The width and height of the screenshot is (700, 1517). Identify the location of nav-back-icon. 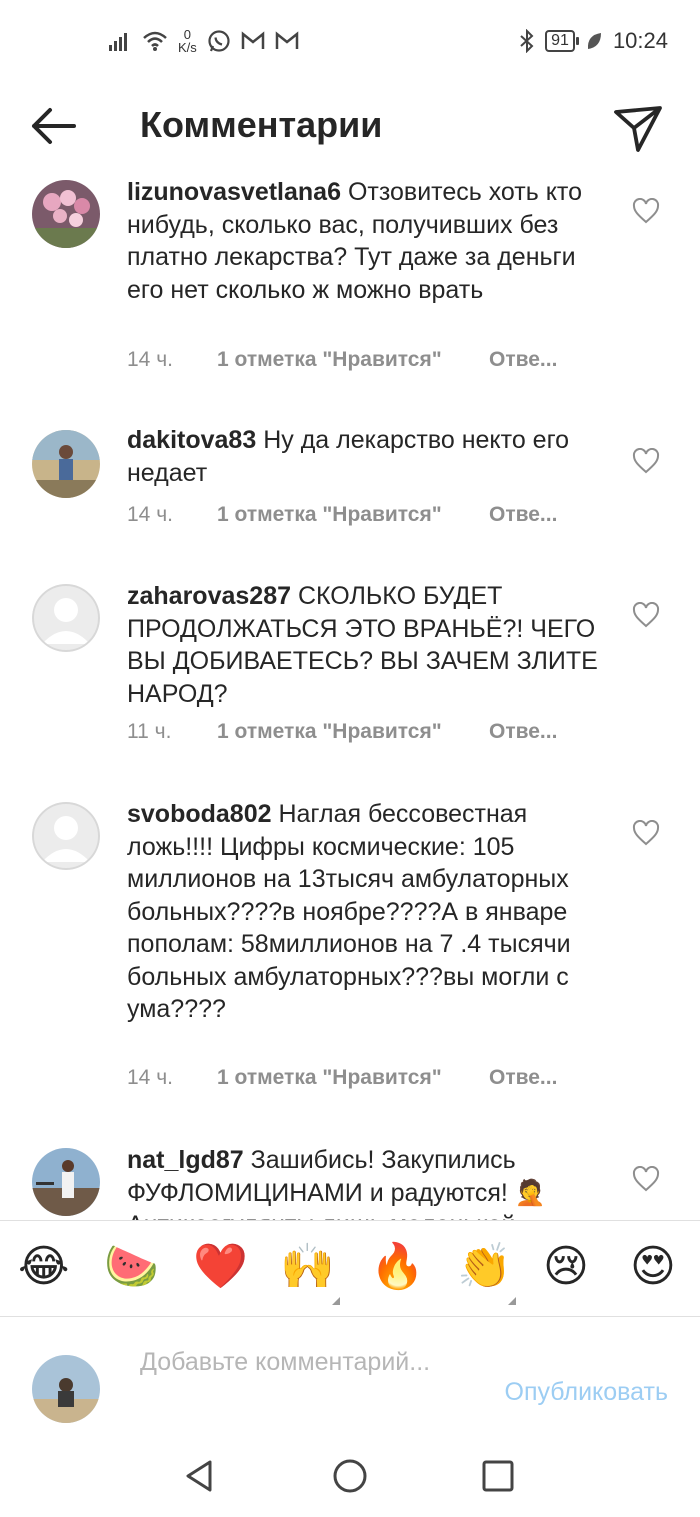
(200, 1476).